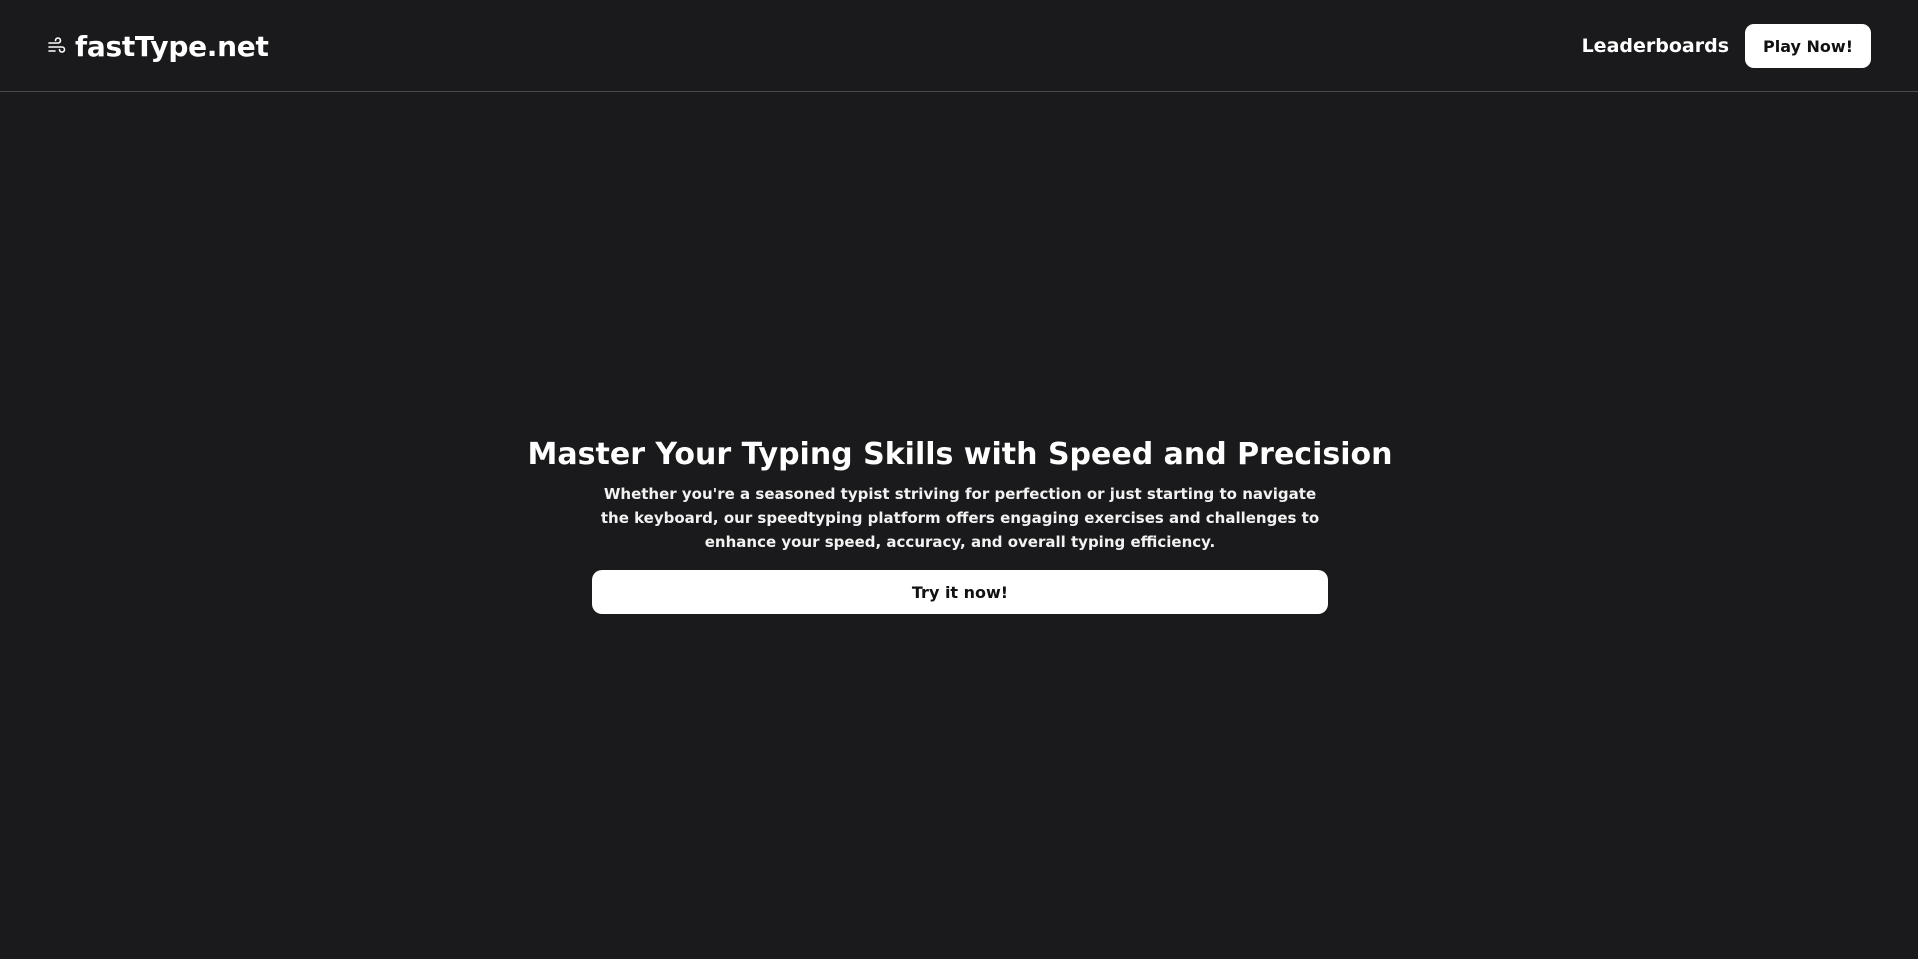  Describe the element at coordinates (1655, 46) in the screenshot. I see `leaderboards-link: Leaderboards` at that location.